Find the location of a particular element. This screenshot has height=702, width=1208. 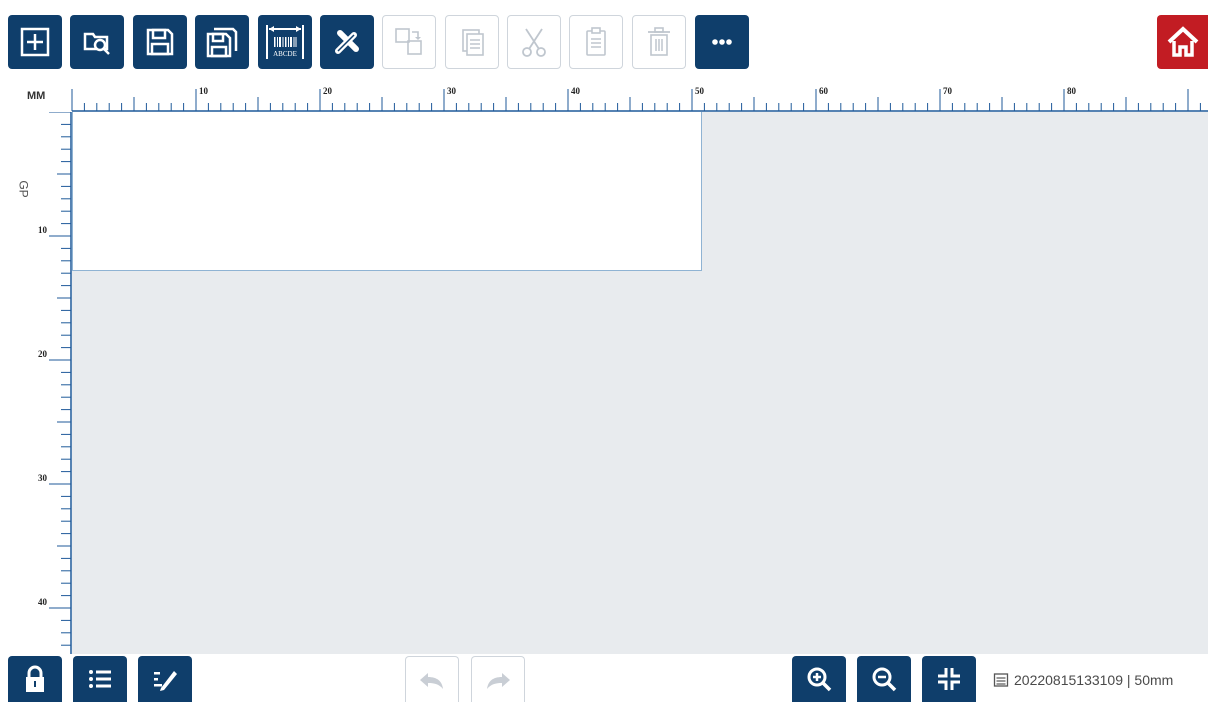

open-file-icon is located at coordinates (96, 43).